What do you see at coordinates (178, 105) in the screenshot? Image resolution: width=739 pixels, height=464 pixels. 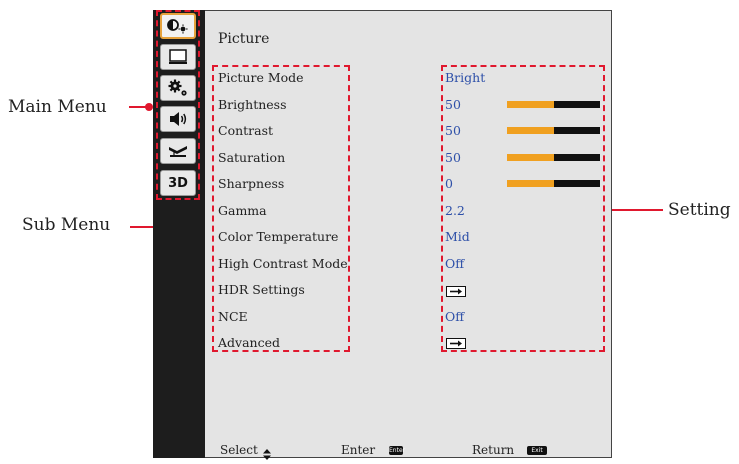 I see `main-menu-highlight-box` at bounding box center [178, 105].